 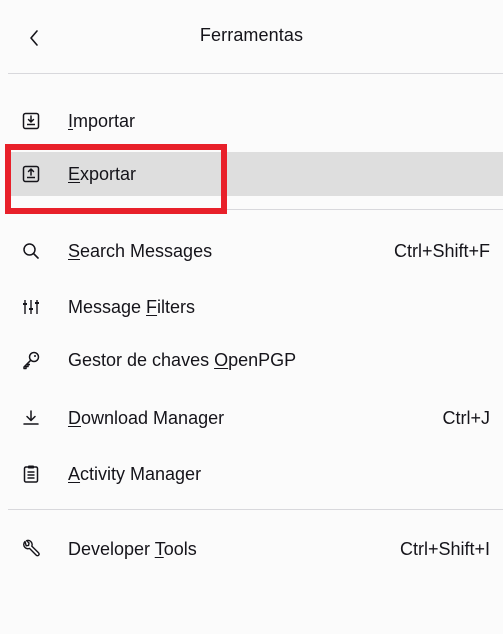 I want to click on panel-title: Ferramentas, so click(x=251, y=35).